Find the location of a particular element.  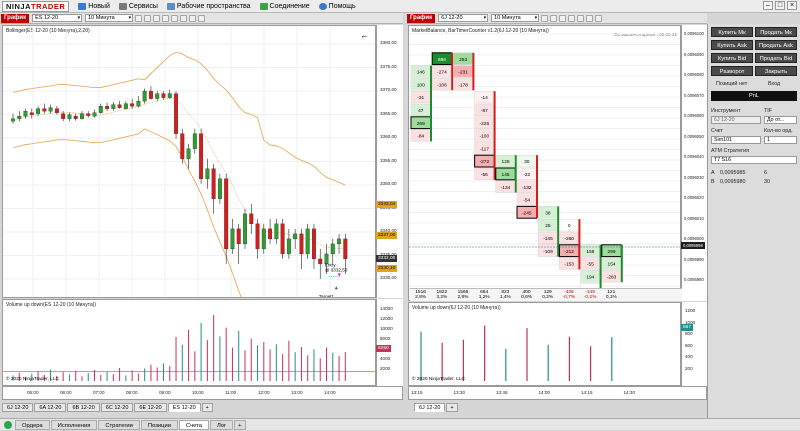

instrument-tab: 6C 12-20 is located at coordinates (117, 407).